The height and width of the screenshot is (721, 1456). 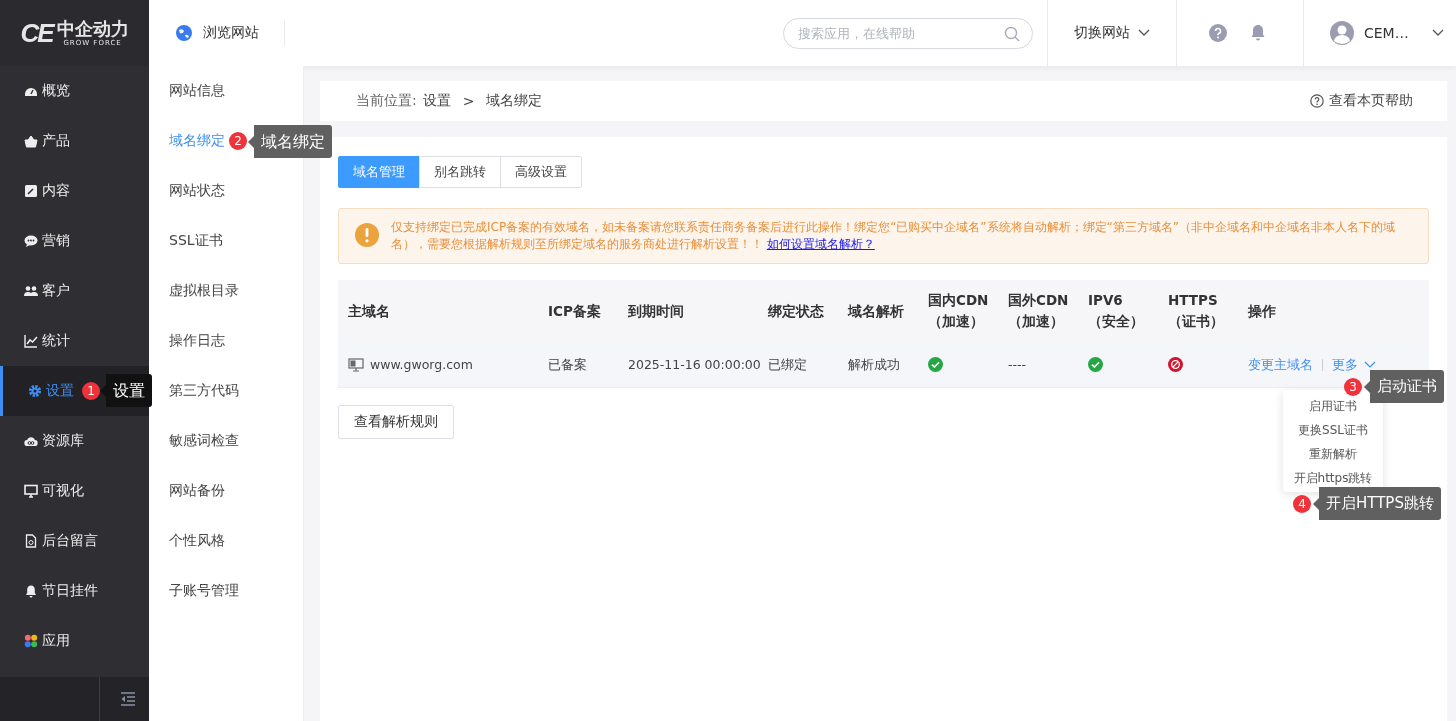 I want to click on column-header: 域名解析, so click(x=875, y=311).